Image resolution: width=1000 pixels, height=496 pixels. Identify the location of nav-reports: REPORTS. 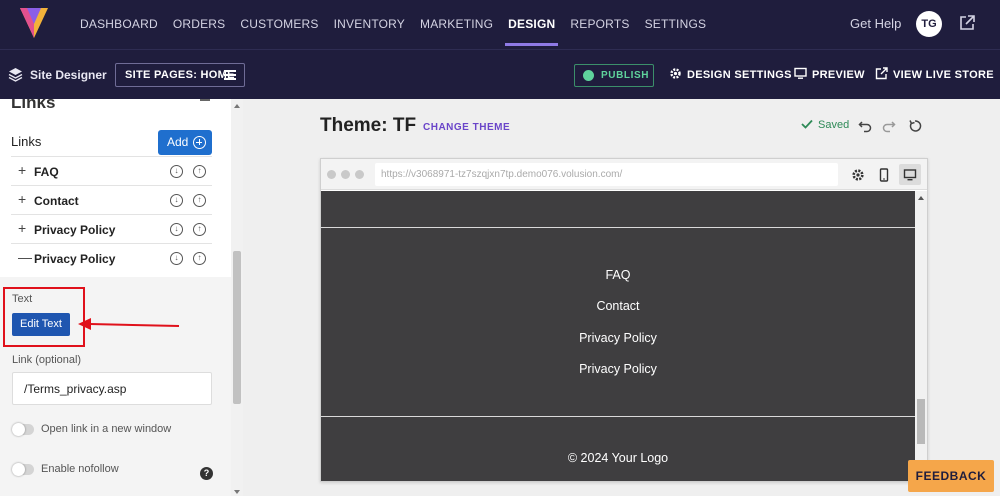
(599, 24).